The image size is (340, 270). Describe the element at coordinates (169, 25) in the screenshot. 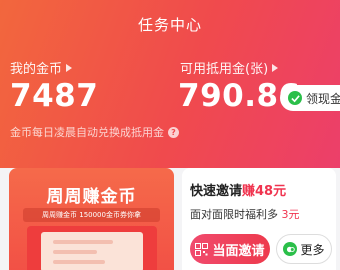

I see `page-title: 任务中心` at that location.